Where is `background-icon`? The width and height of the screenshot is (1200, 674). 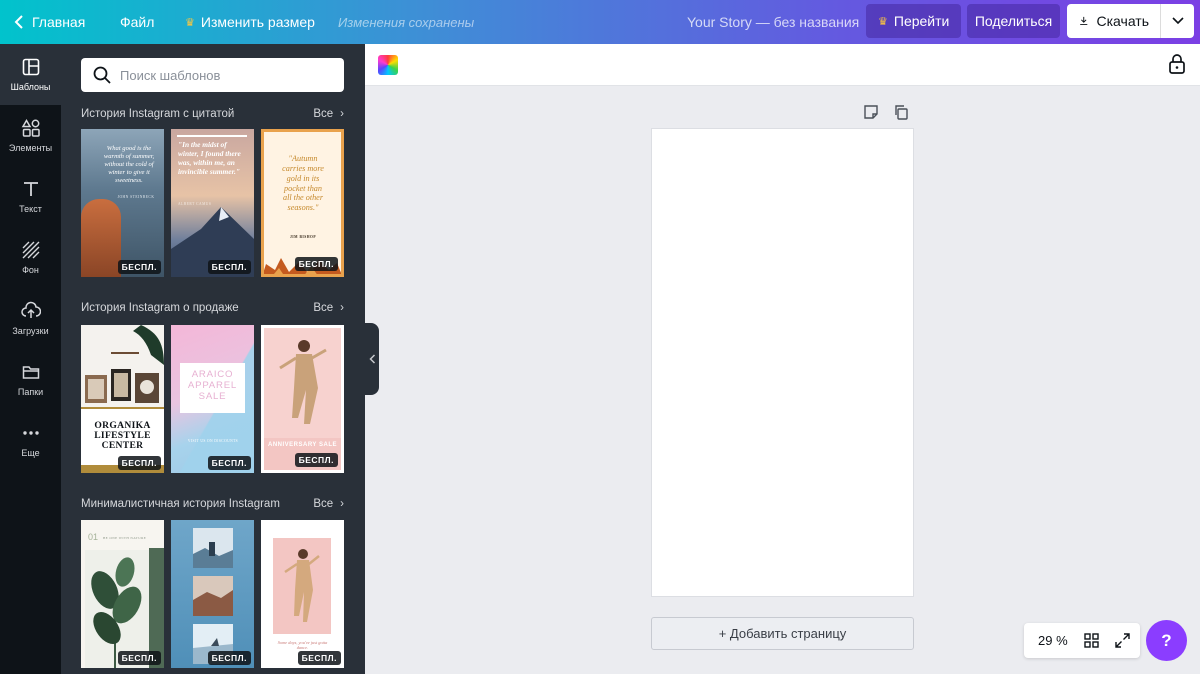 background-icon is located at coordinates (30, 250).